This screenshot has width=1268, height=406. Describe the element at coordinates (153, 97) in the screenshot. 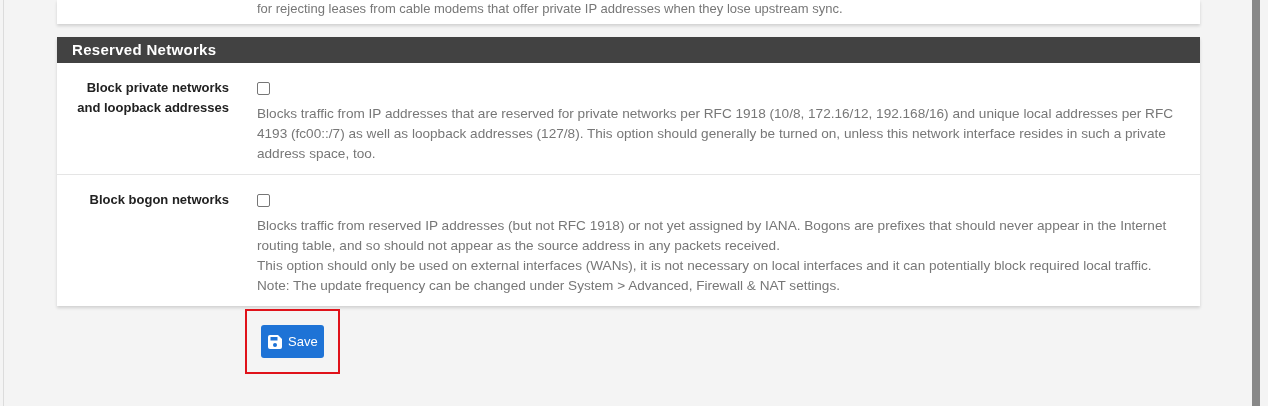

I see `option-label: Block private networks and loopback addresses` at that location.